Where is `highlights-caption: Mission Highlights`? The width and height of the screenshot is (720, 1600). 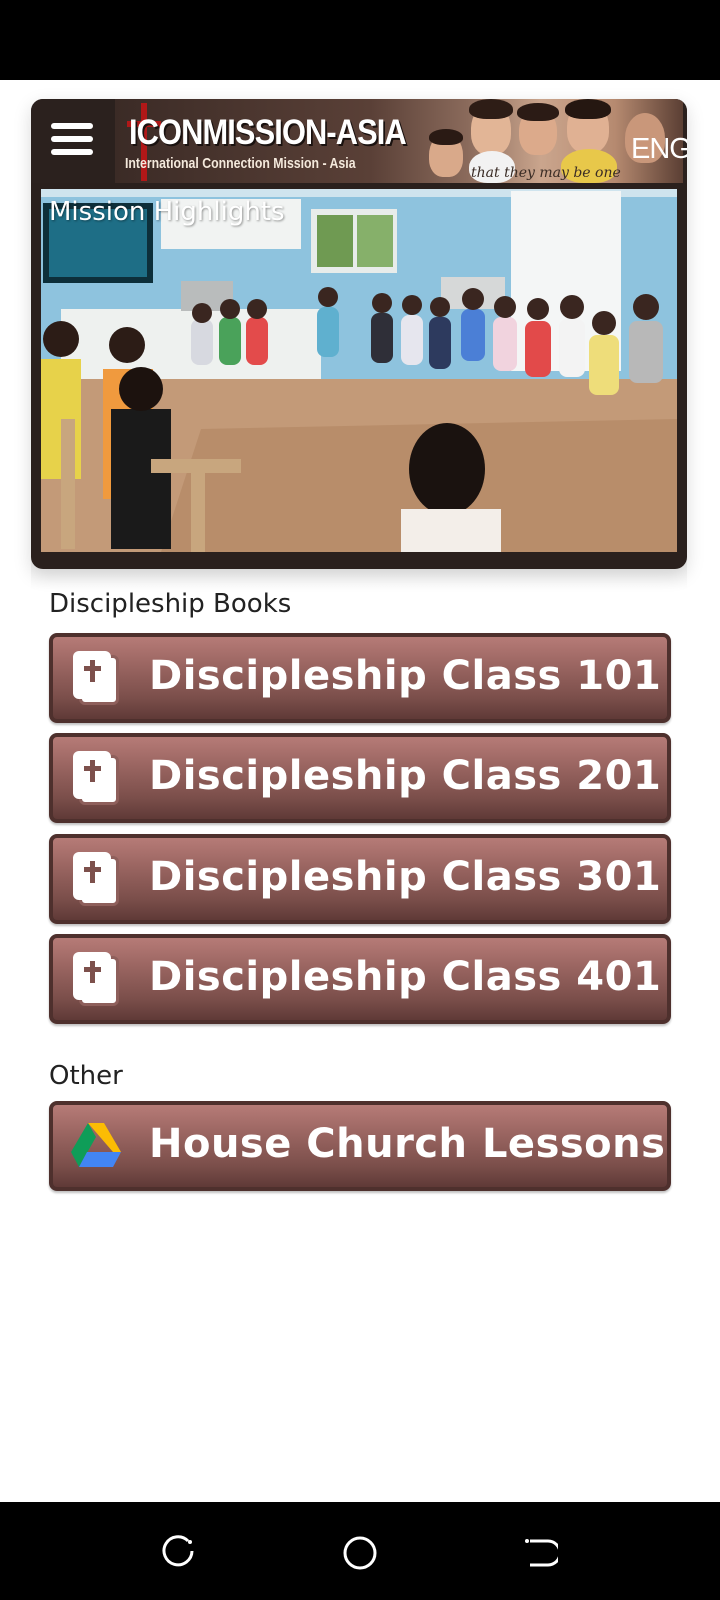
highlights-caption: Mission Highlights is located at coordinates (167, 212).